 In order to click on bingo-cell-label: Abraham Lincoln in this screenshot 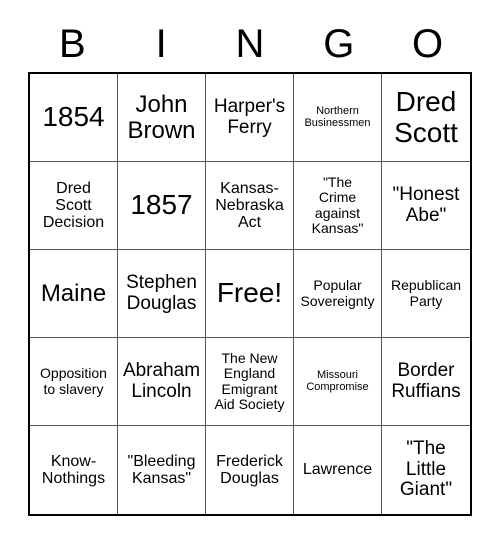, I will do `click(161, 380)`.